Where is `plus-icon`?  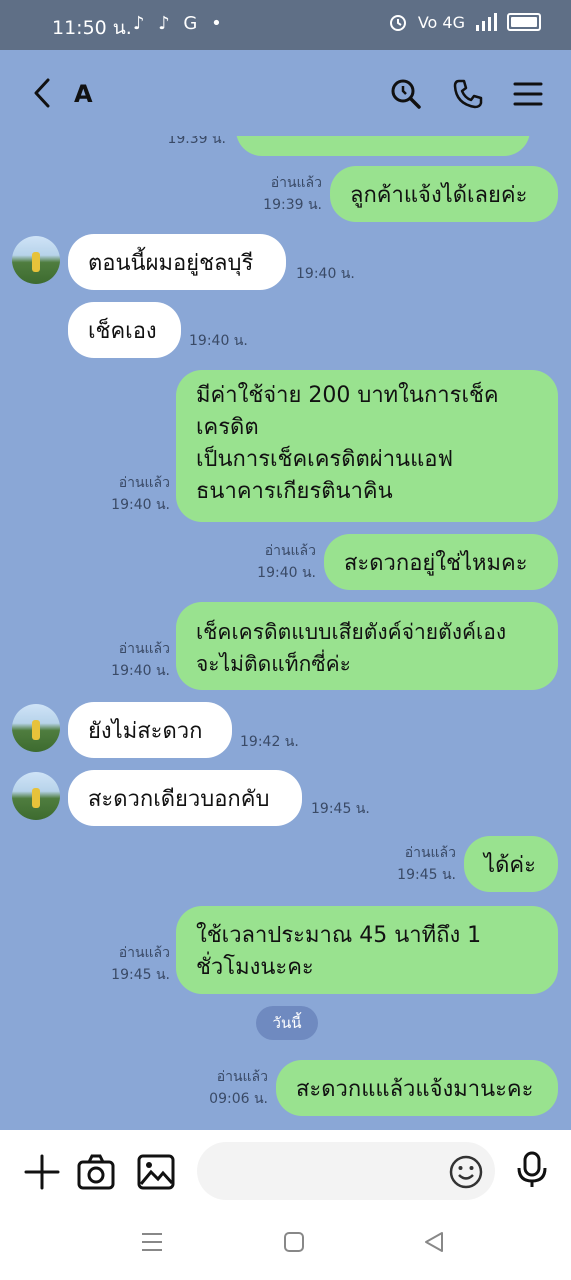 plus-icon is located at coordinates (42, 1172).